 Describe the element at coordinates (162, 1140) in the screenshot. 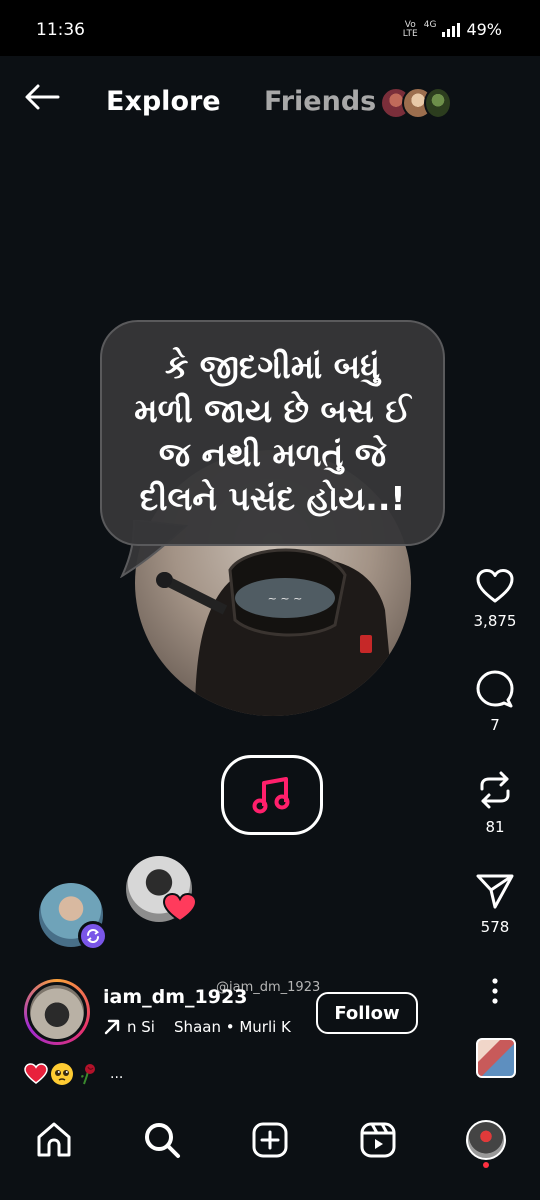

I see `search-icon` at that location.